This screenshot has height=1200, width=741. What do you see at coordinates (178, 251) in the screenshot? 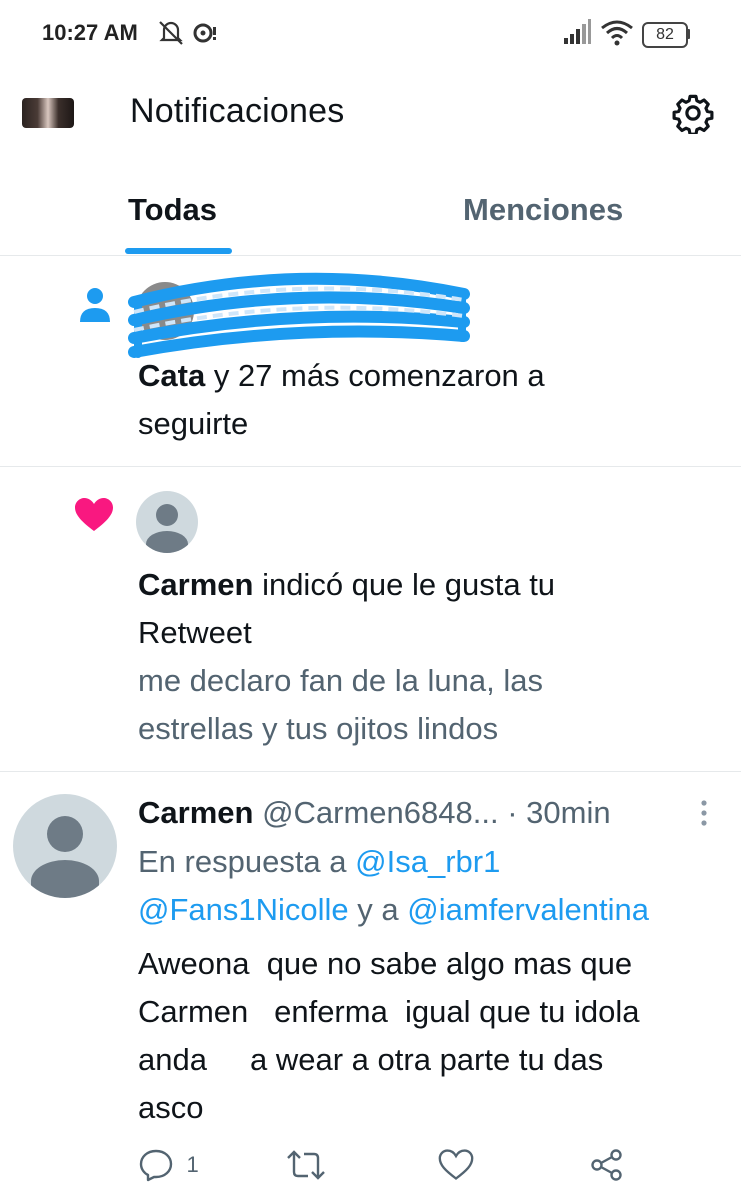
I see `active-tab-indicator` at bounding box center [178, 251].